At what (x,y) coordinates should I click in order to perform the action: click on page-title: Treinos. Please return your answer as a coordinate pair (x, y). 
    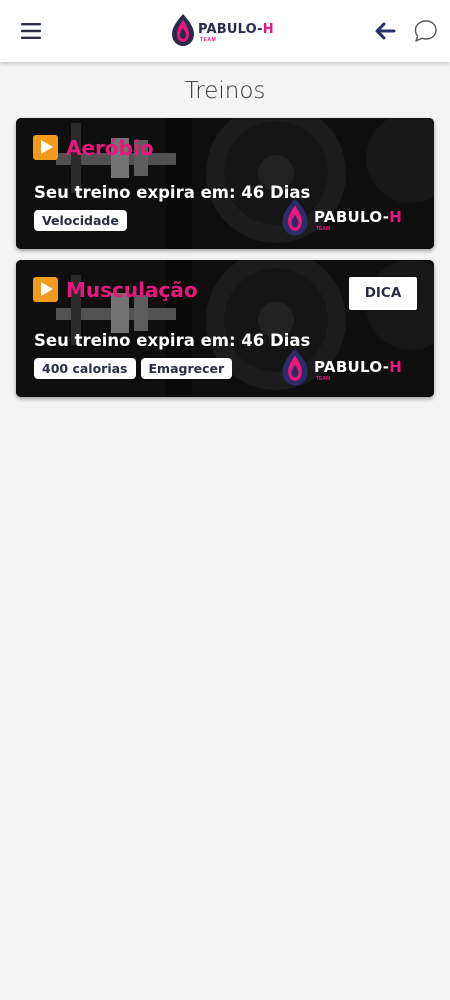
    Looking at the image, I should click on (225, 91).